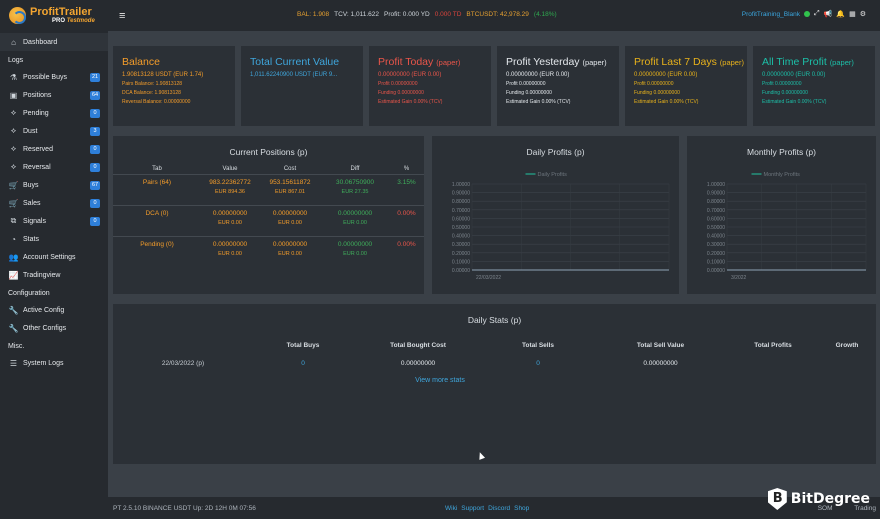  What do you see at coordinates (451, 508) in the screenshot?
I see `footer-link-wiki: Wiki` at bounding box center [451, 508].